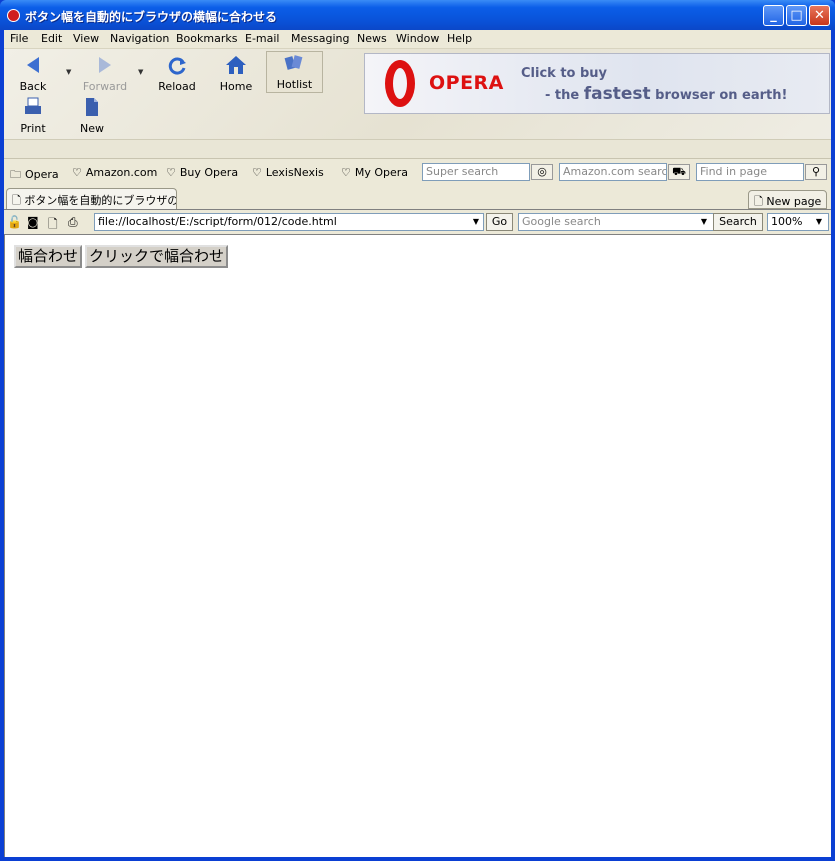  I want to click on new-page-tab-button: 🗋 New page, so click(787, 199).